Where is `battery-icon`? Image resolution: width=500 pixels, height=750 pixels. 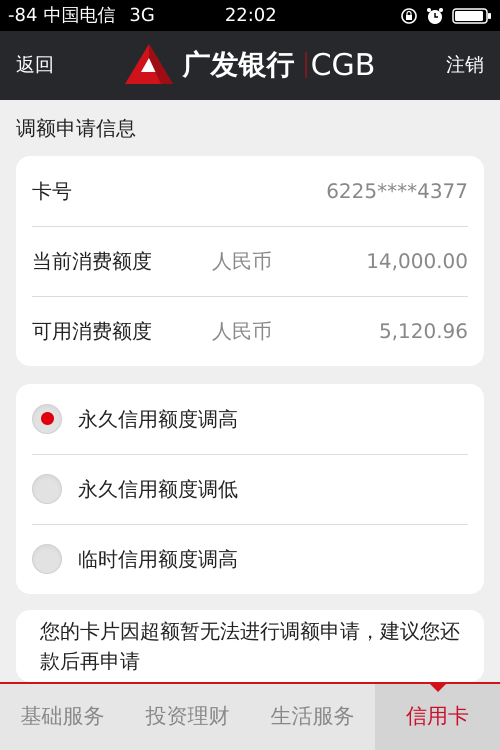
battery-icon is located at coordinates (472, 15).